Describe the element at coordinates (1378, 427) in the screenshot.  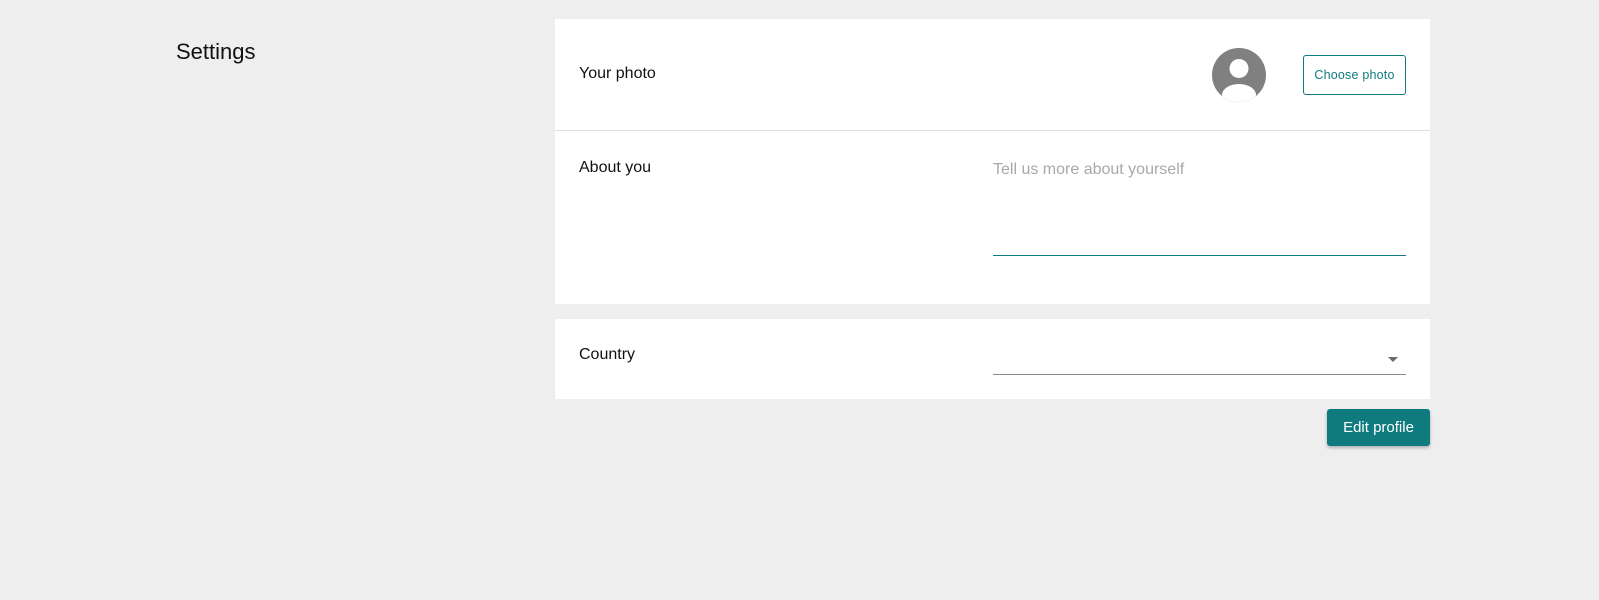
I see `edit-profile-button: Edit profile` at that location.